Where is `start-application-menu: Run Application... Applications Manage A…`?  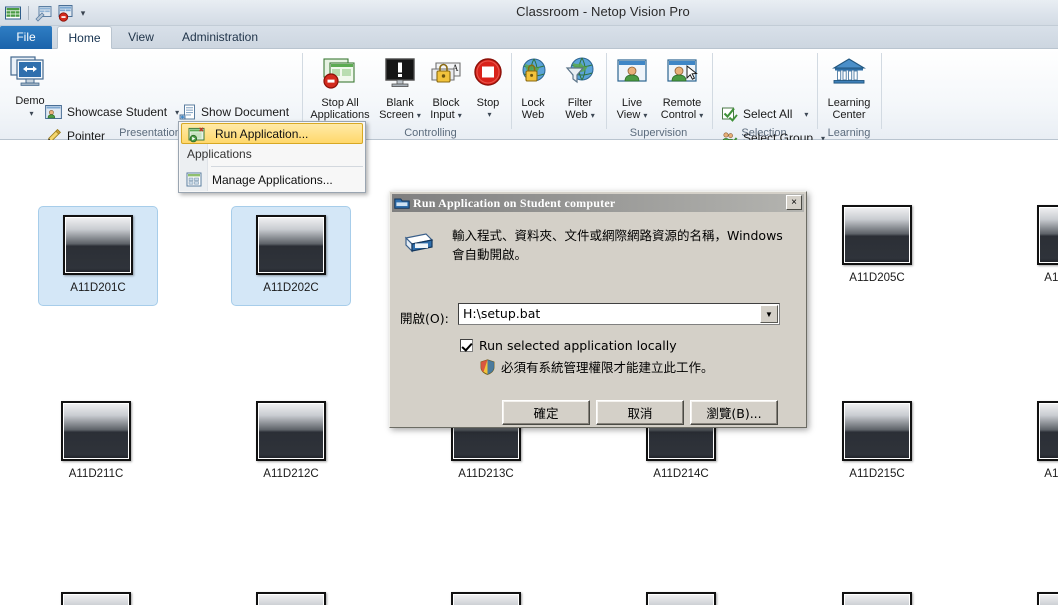 start-application-menu: Run Application... Applications Manage A… is located at coordinates (272, 157).